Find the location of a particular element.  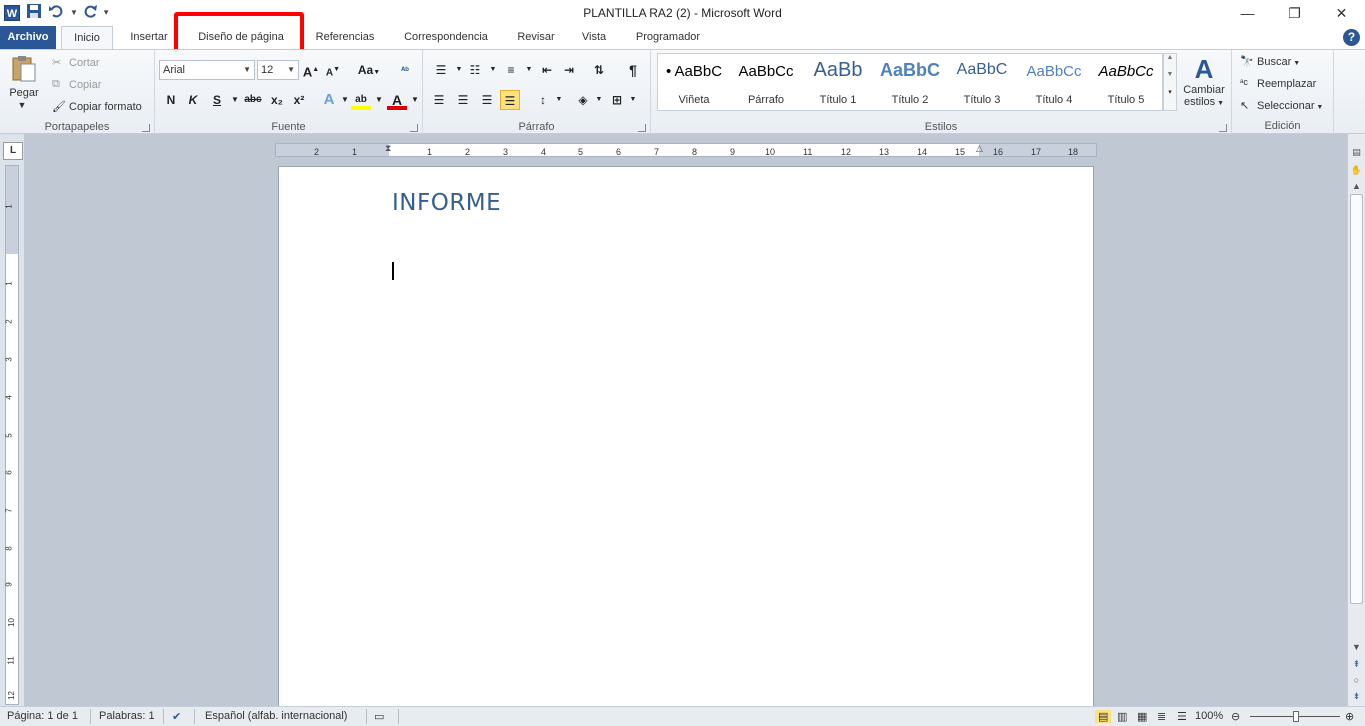

align-center-icon: ☰ is located at coordinates (463, 100).